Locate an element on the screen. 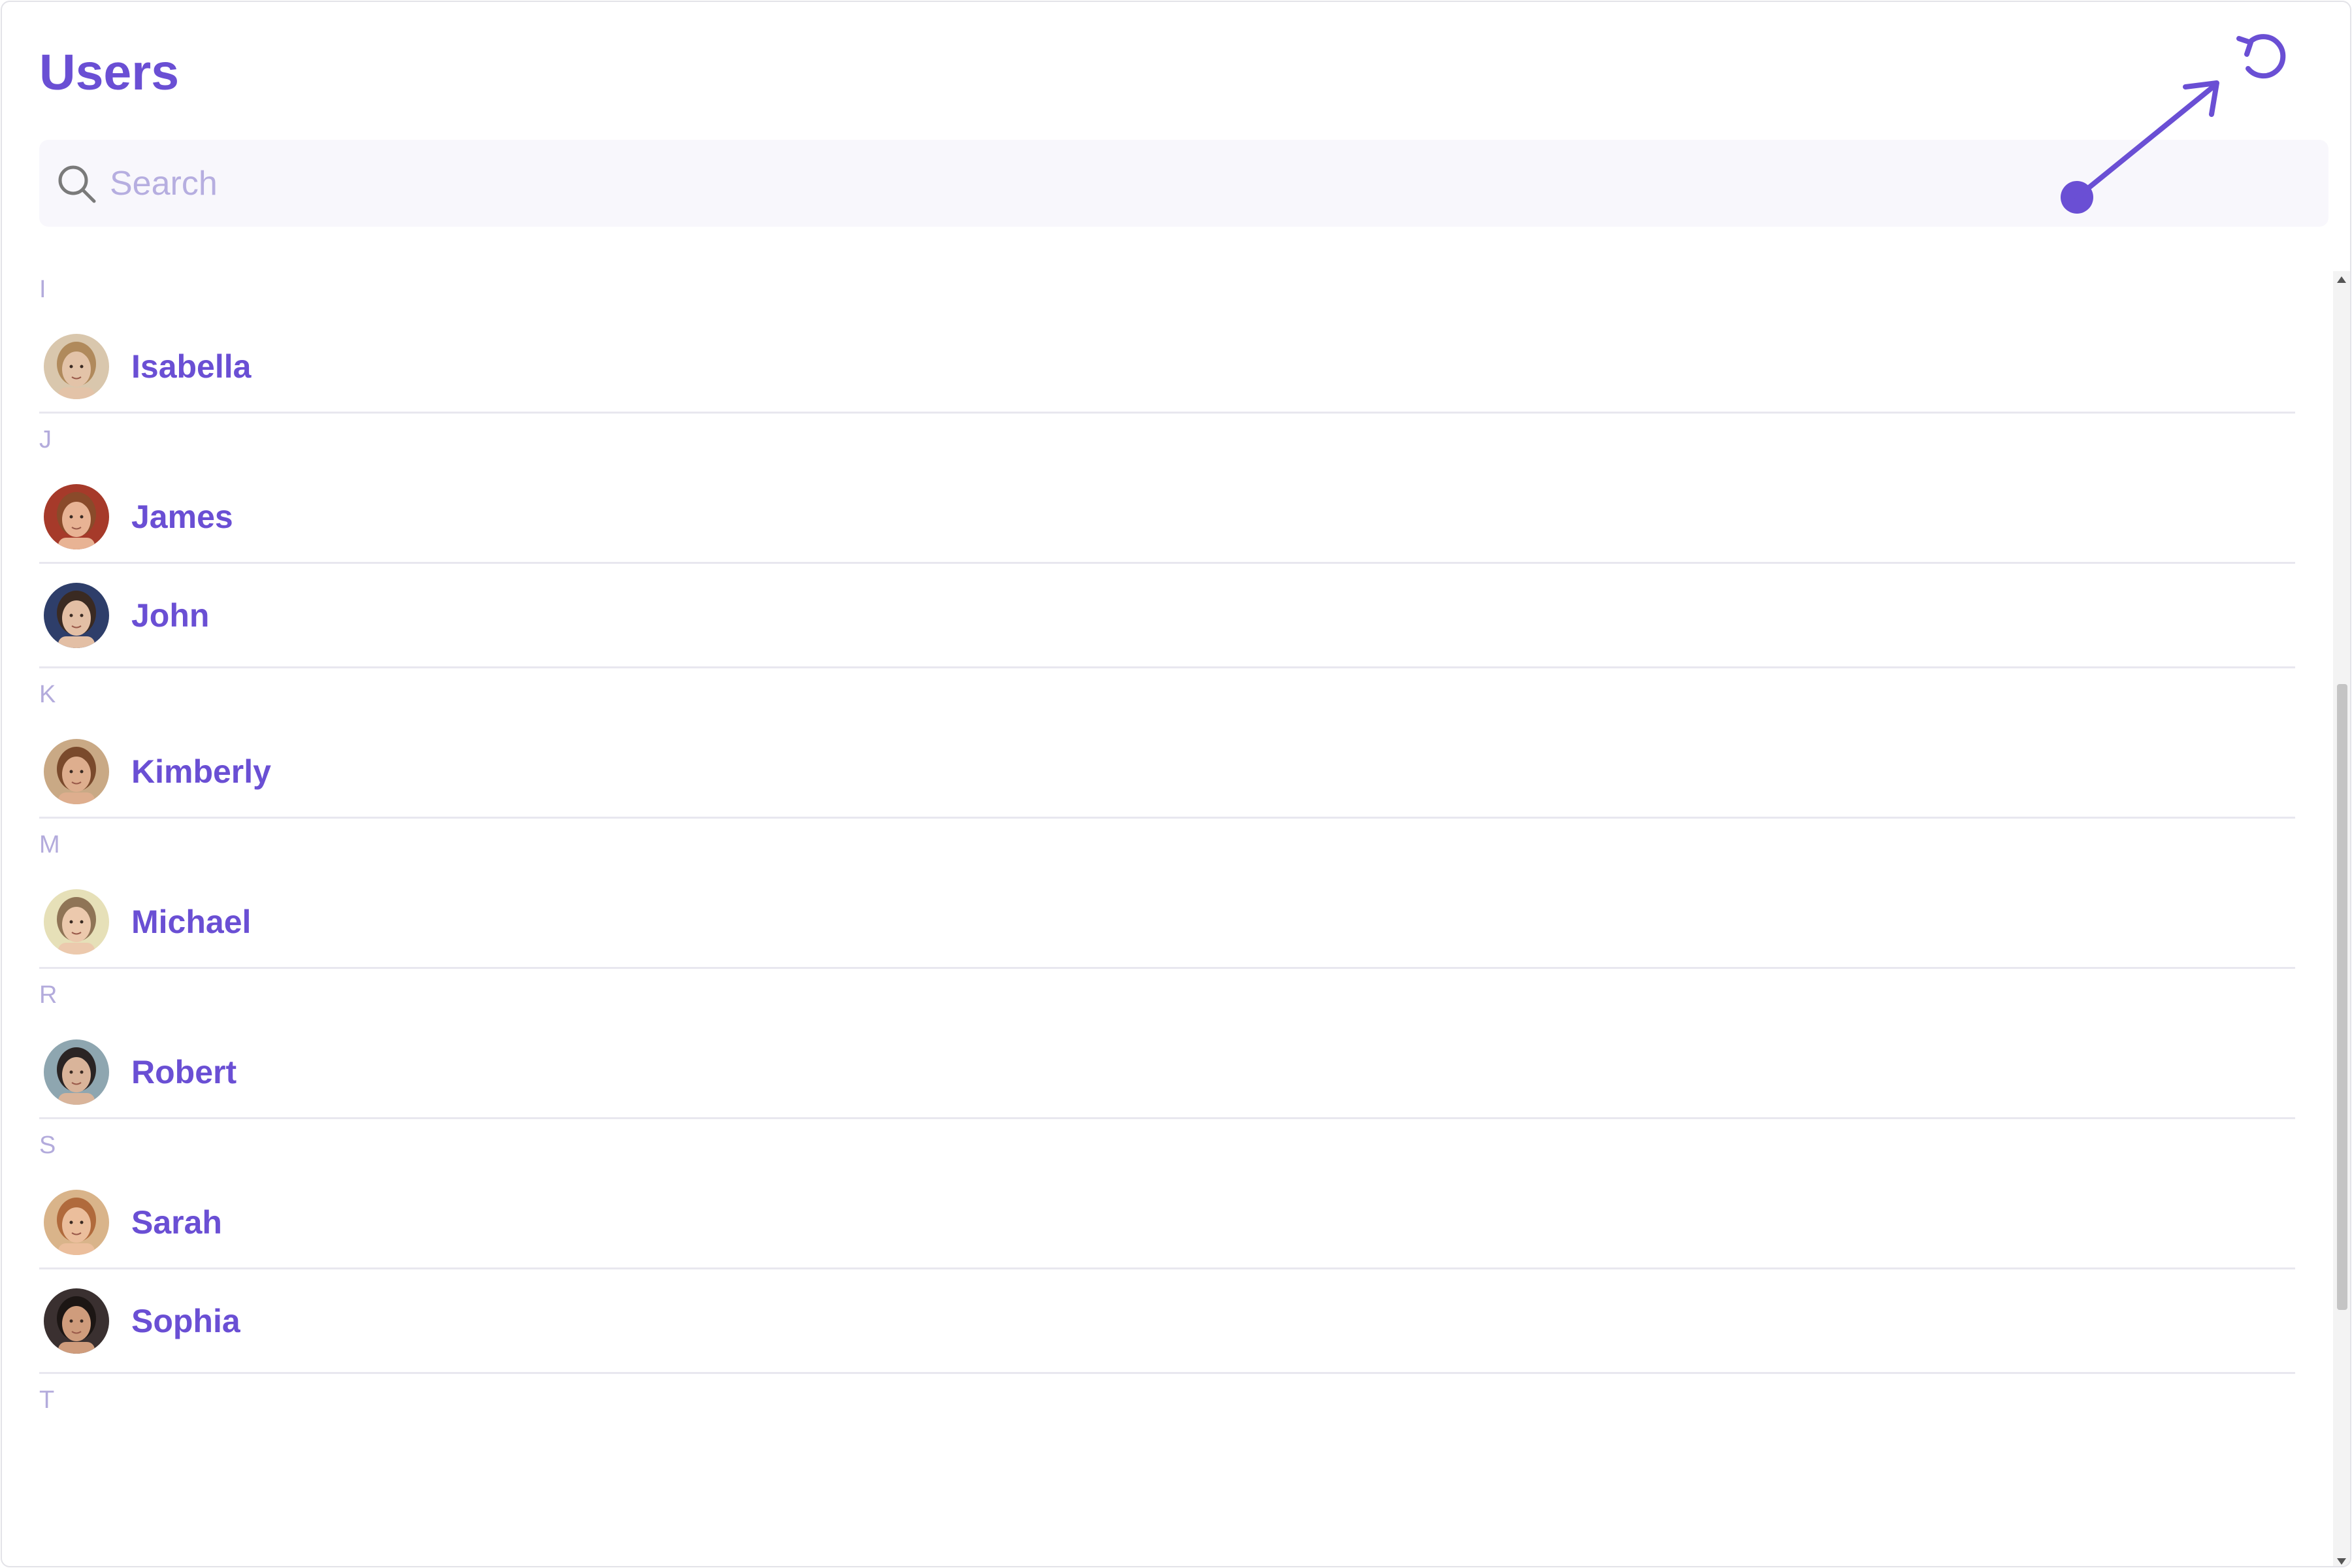 The width and height of the screenshot is (2352, 1568). user-name: Michael is located at coordinates (191, 921).